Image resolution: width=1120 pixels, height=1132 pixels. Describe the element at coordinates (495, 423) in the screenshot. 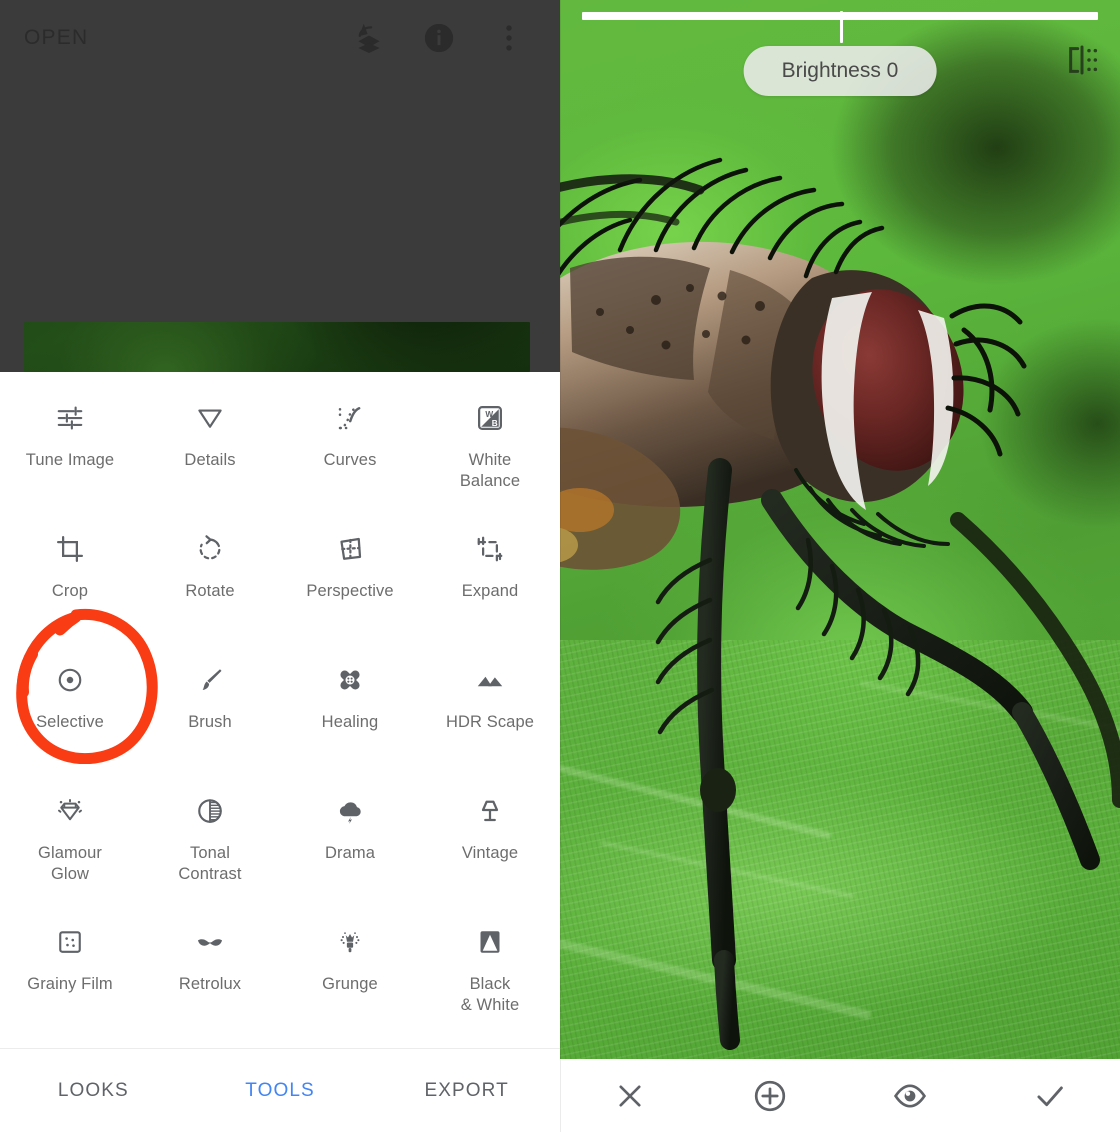

I see `svg-text: B` at that location.